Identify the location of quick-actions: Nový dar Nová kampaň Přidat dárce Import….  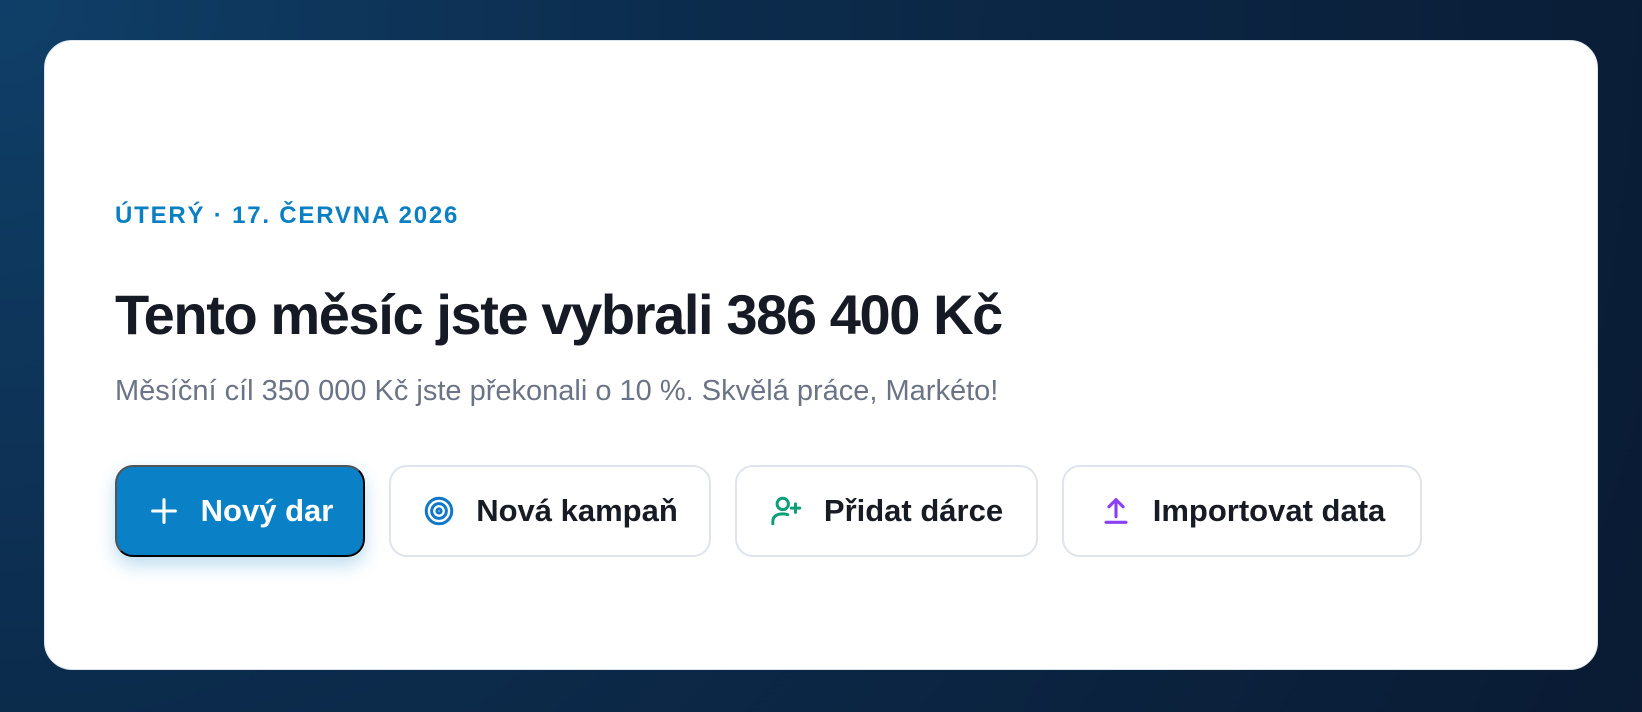
(768, 511).